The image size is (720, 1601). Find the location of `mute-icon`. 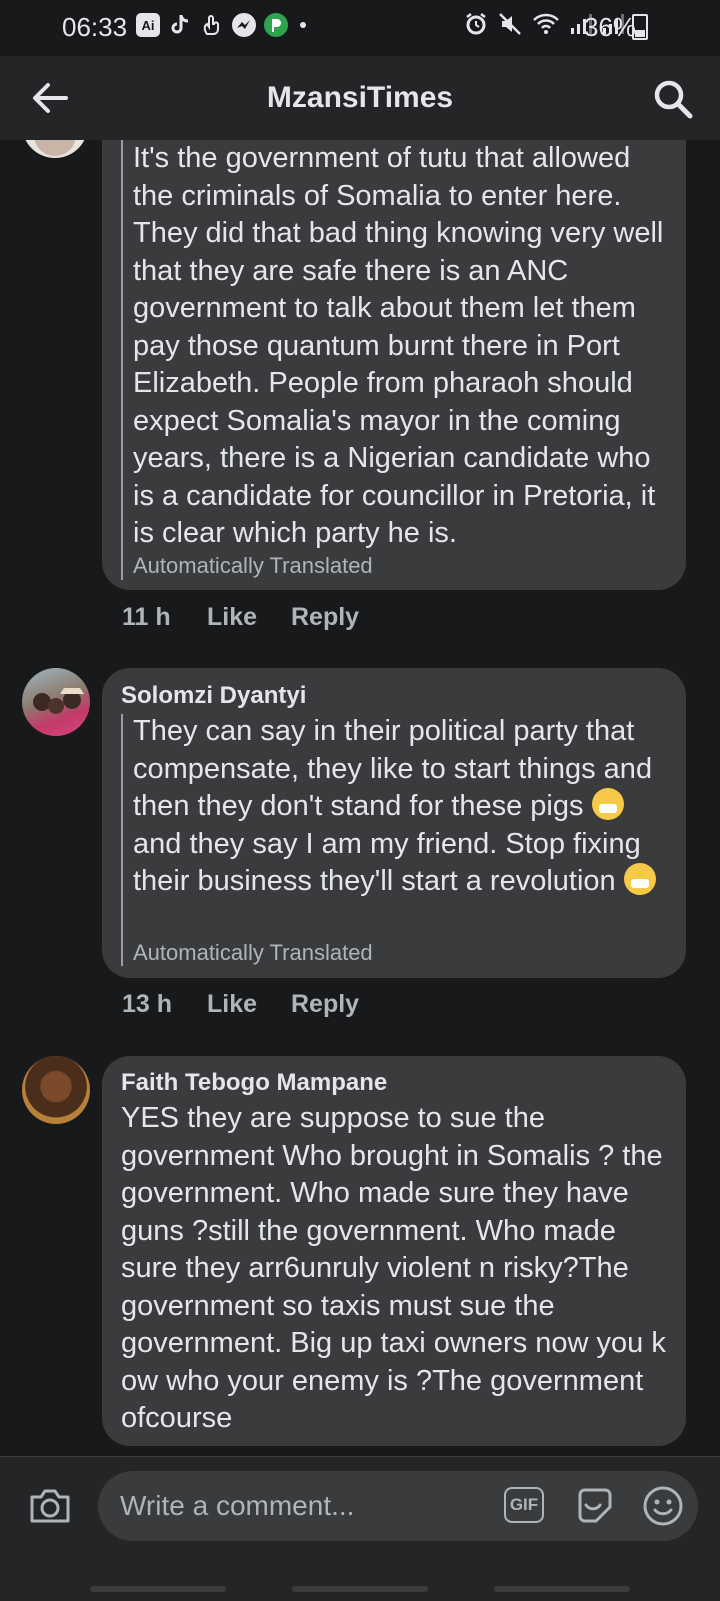

mute-icon is located at coordinates (510, 24).